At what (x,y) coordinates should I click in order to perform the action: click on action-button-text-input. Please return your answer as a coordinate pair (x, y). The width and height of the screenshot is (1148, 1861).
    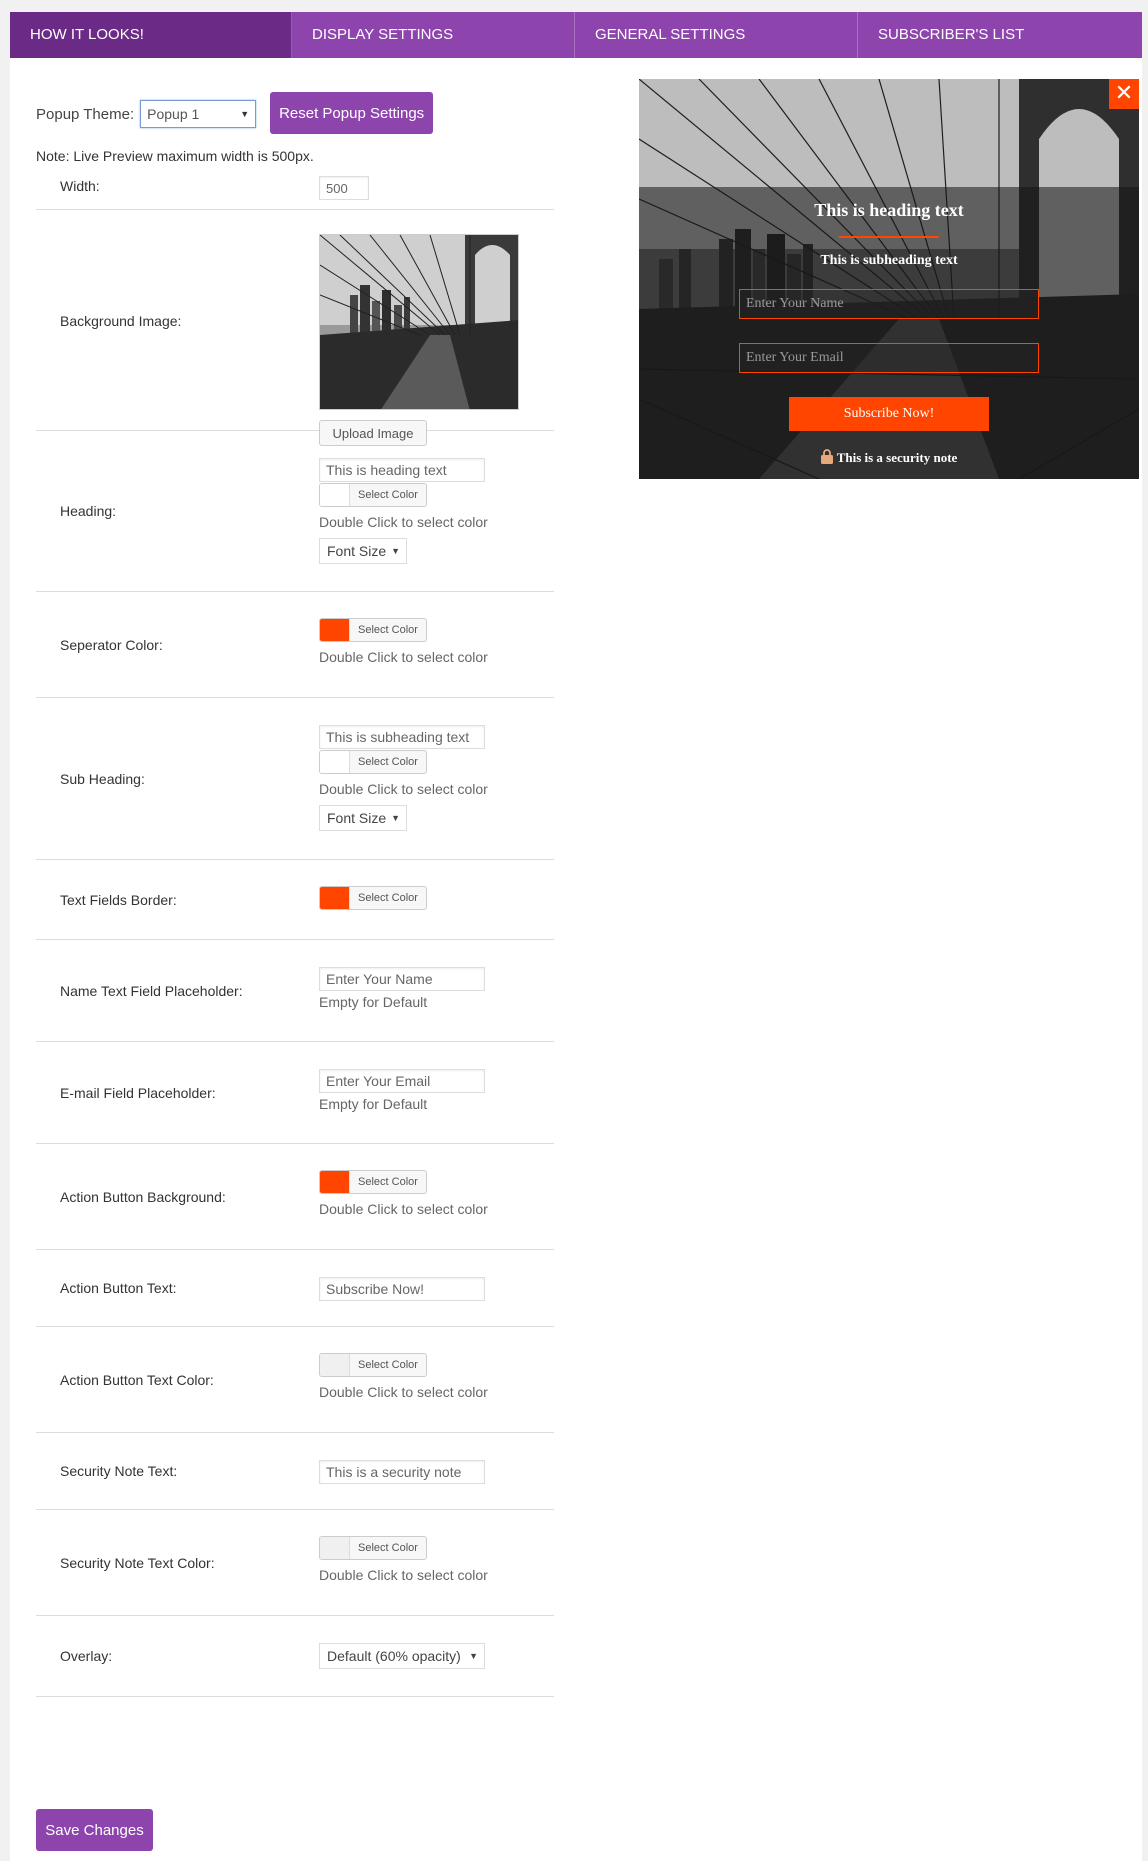
    Looking at the image, I should click on (402, 1289).